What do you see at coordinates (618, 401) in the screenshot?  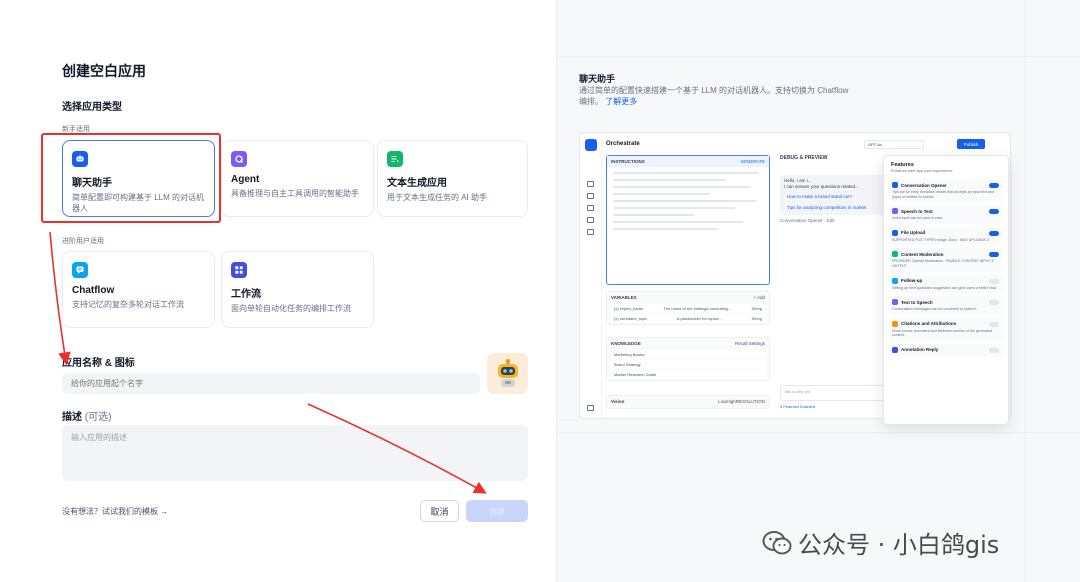 I see `mock-vision-title: Vision` at bounding box center [618, 401].